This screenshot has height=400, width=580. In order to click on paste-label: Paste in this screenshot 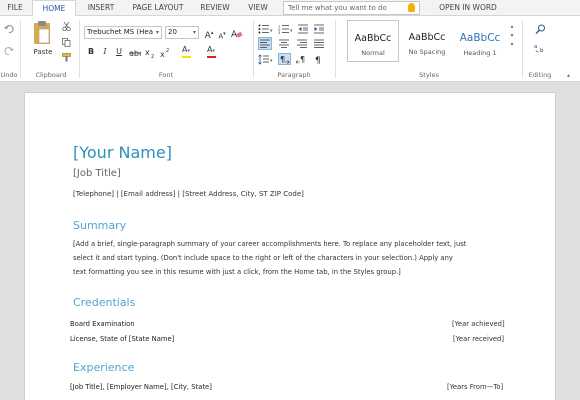, I will do `click(43, 52)`.